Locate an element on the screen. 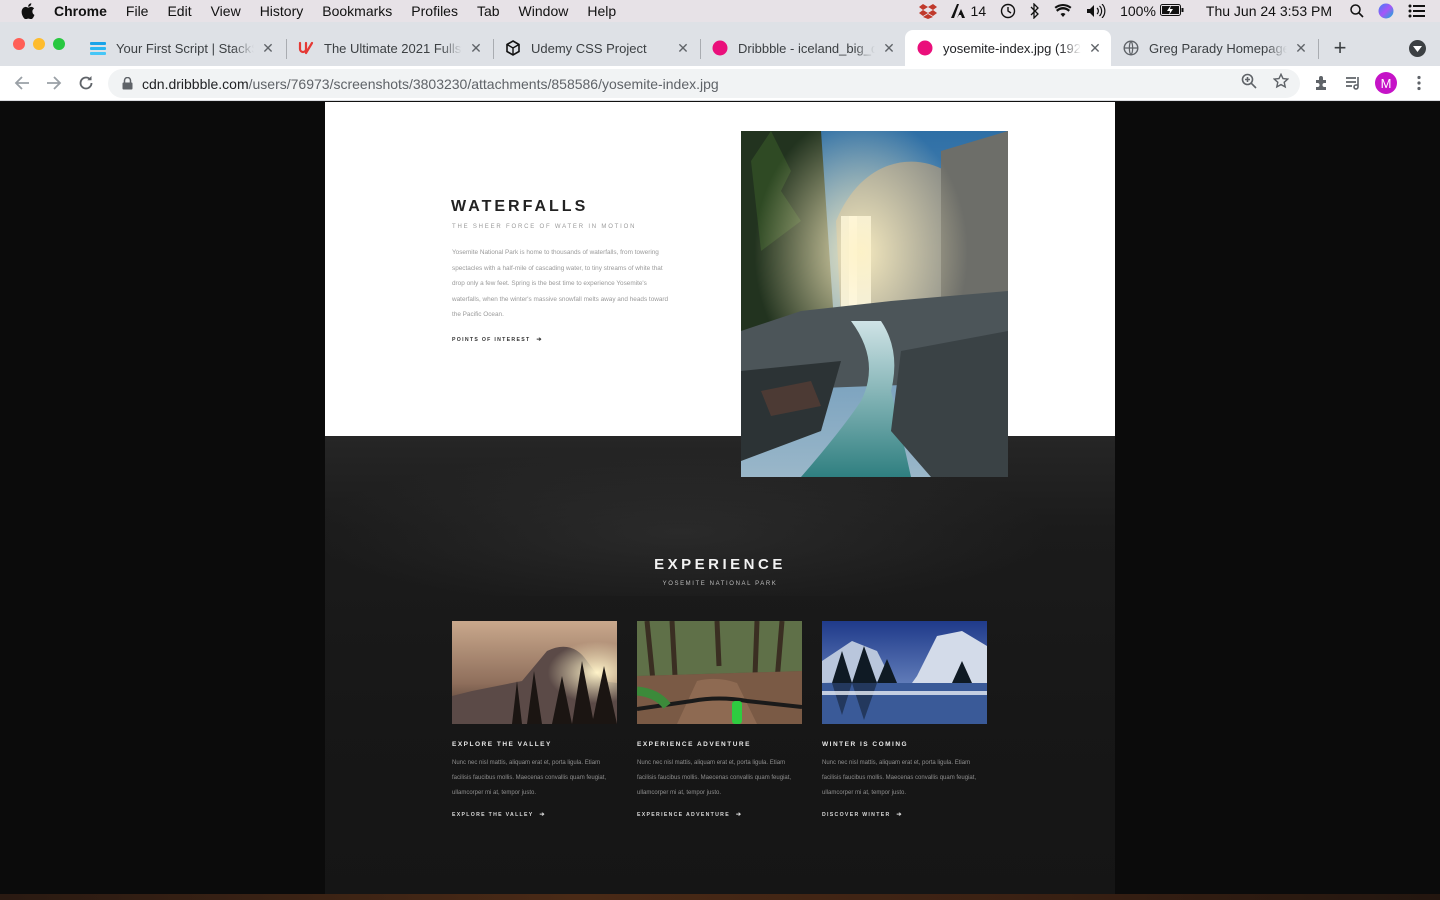 This screenshot has width=1440, height=900. waterfalls-subtitle: THE SHEER FORCE OF WATER IN MOTION is located at coordinates (544, 227).